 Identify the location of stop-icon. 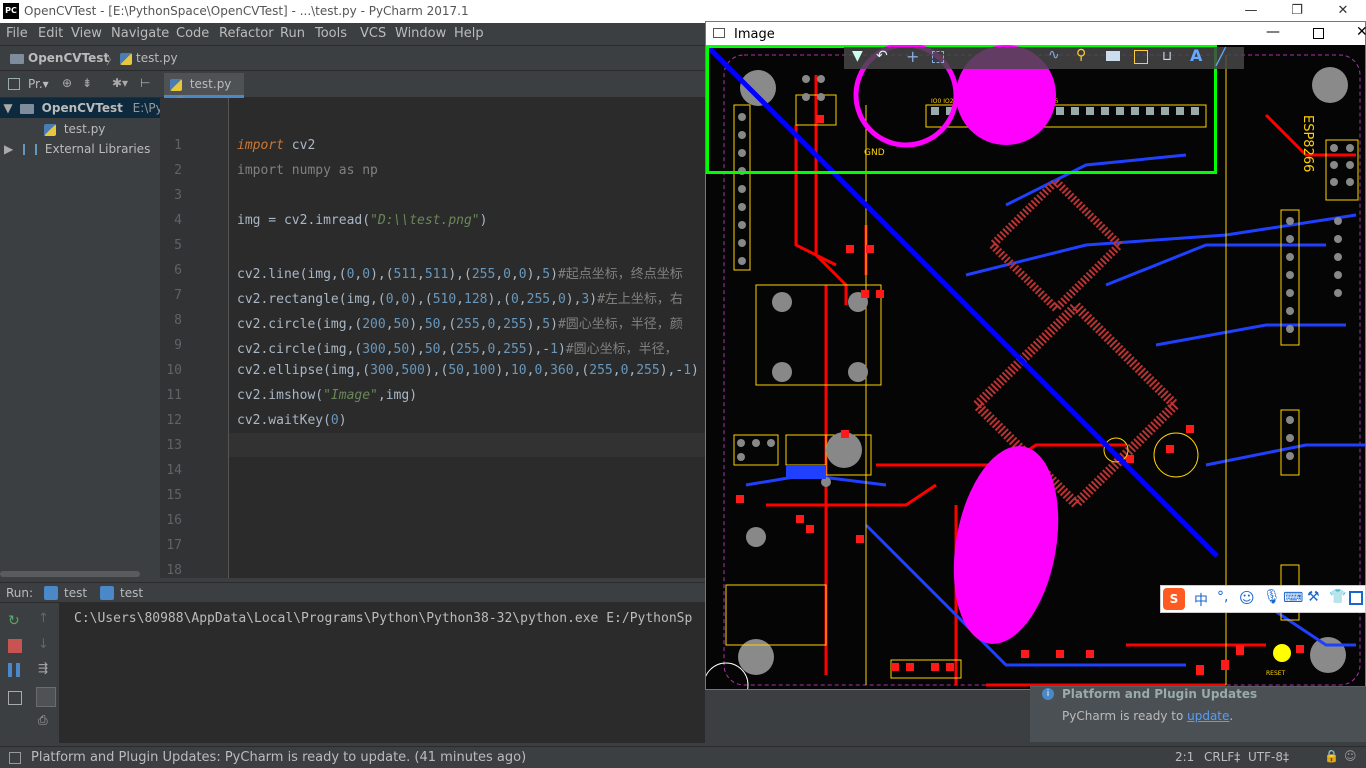
(15, 646).